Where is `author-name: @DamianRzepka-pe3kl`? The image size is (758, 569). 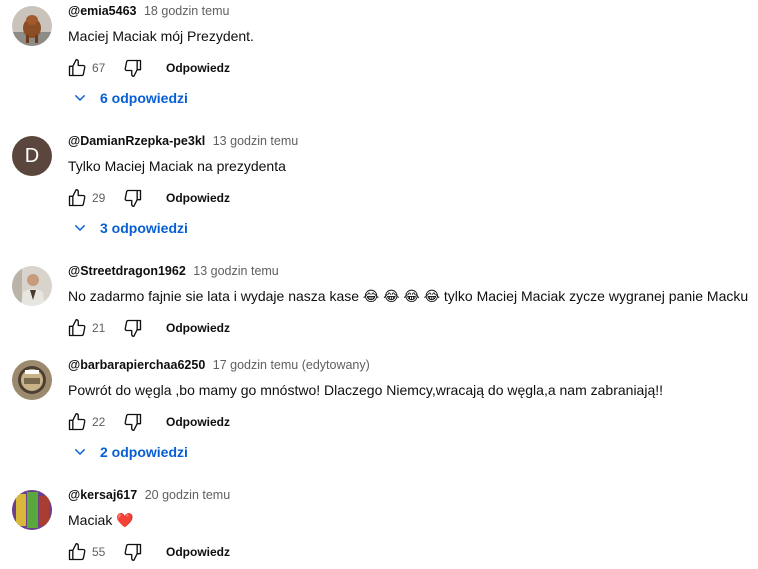
author-name: @DamianRzepka-pe3kl is located at coordinates (136, 141).